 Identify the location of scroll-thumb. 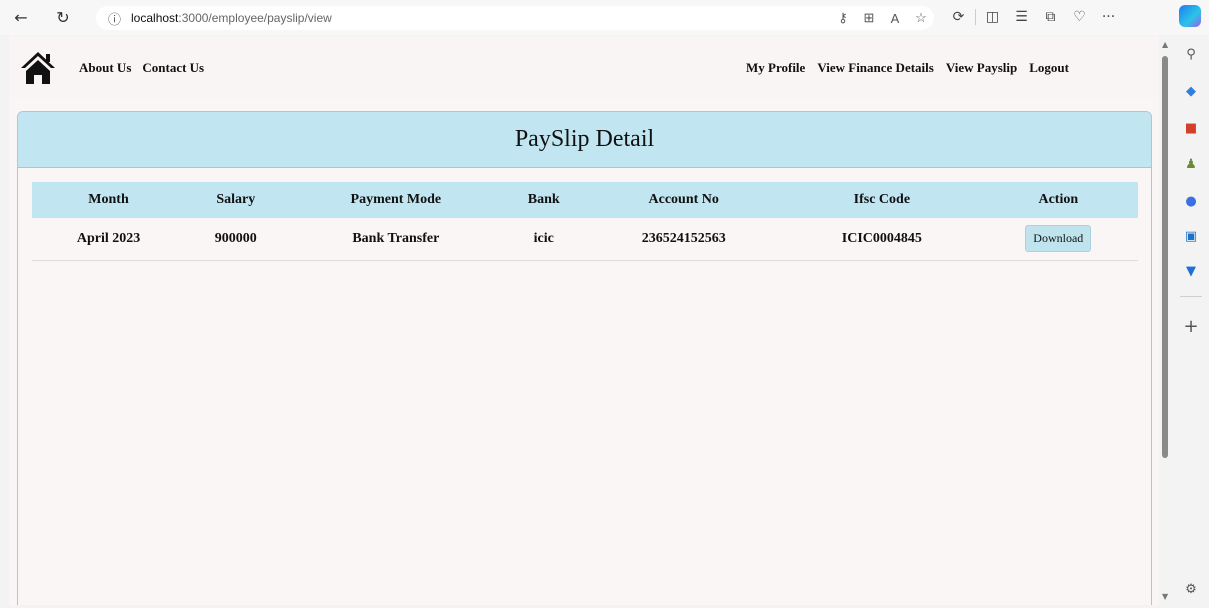
(1165, 257).